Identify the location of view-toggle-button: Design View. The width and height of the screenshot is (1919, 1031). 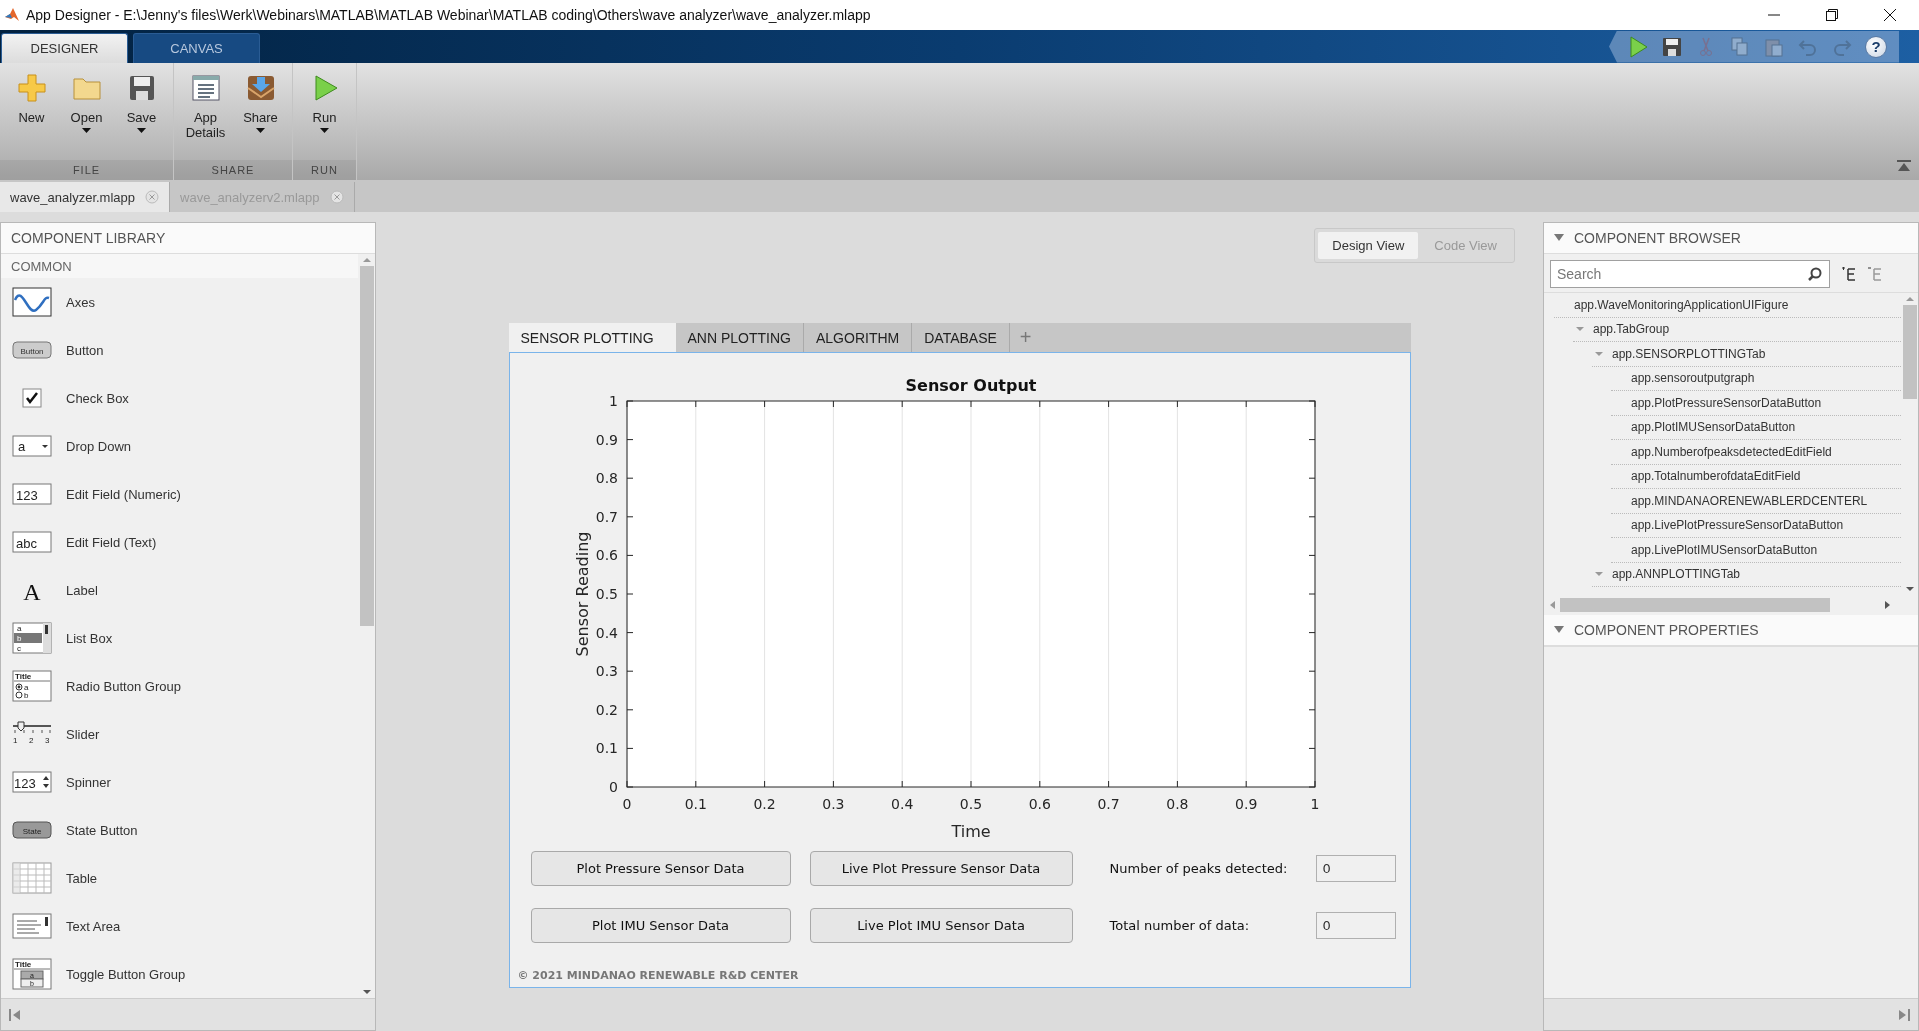
(1368, 245).